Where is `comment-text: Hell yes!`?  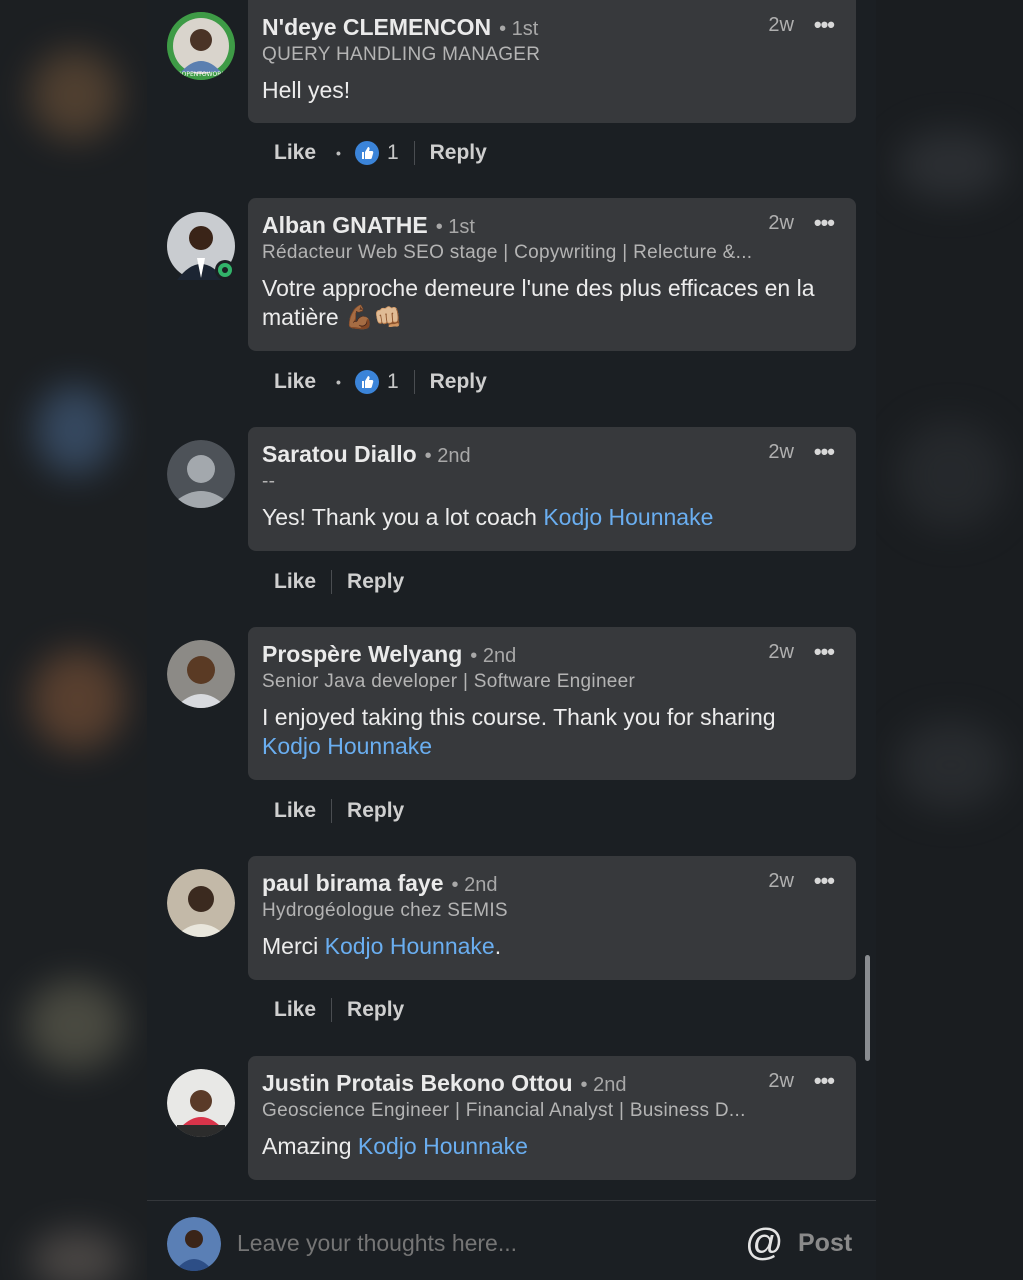
comment-text: Hell yes! is located at coordinates (306, 90).